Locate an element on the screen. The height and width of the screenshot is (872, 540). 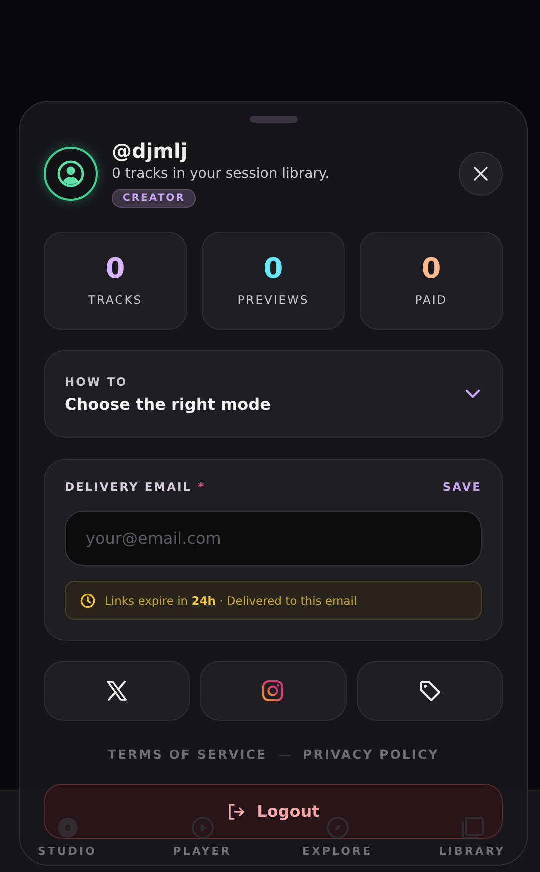
username: @djmlj is located at coordinates (150, 151).